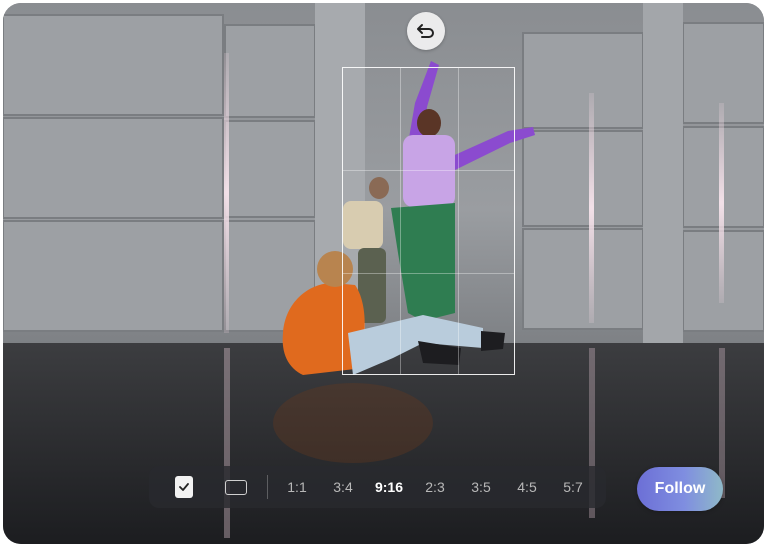 Image resolution: width=768 pixels, height=548 pixels. What do you see at coordinates (343, 487) in the screenshot?
I see `ratio-option-3-4: 3:4` at bounding box center [343, 487].